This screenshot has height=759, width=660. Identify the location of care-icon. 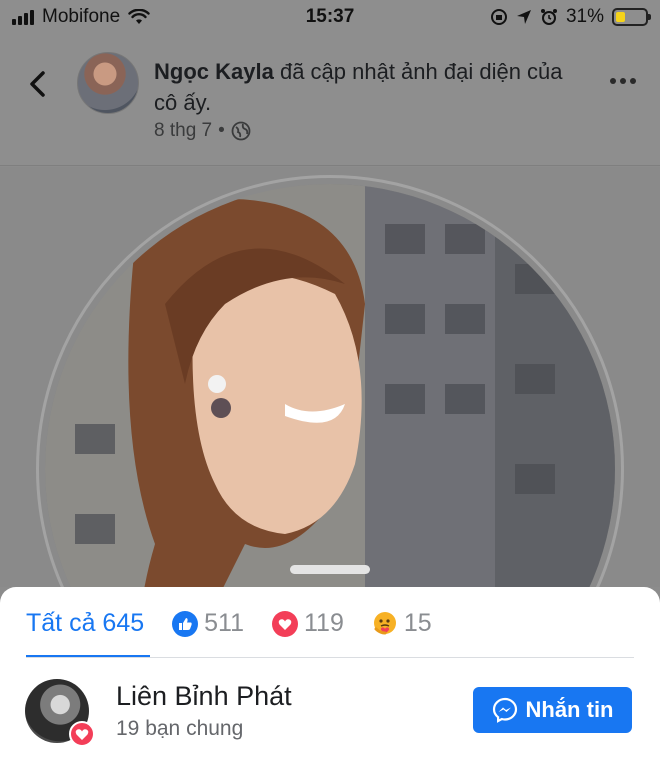
(384, 622).